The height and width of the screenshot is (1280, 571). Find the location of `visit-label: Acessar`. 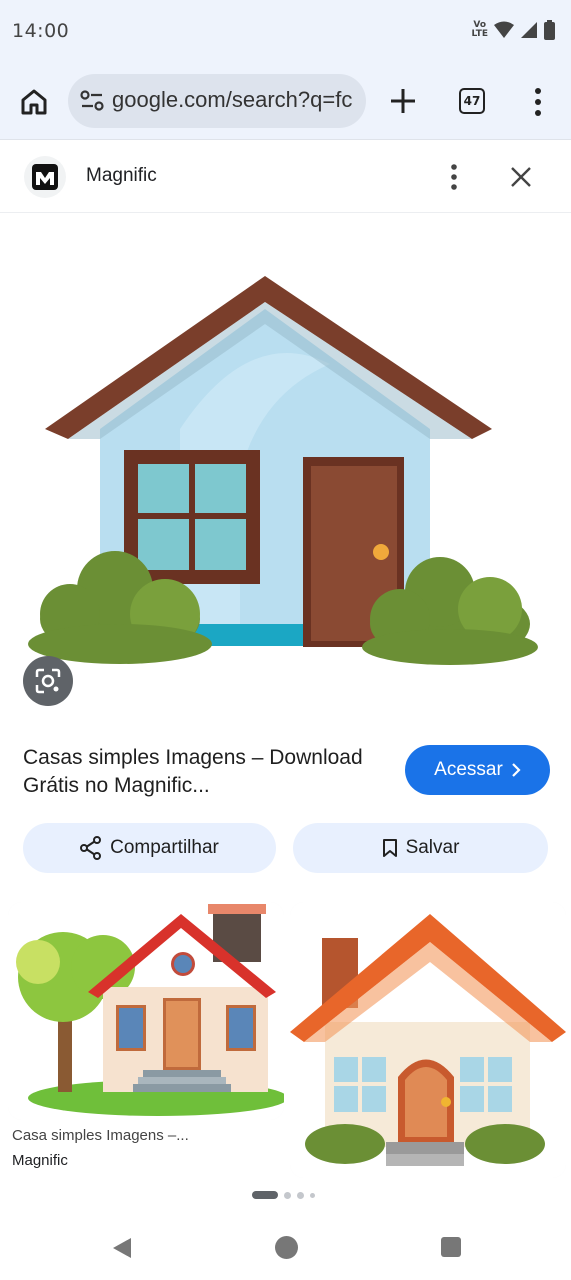

visit-label: Acessar is located at coordinates (468, 769).